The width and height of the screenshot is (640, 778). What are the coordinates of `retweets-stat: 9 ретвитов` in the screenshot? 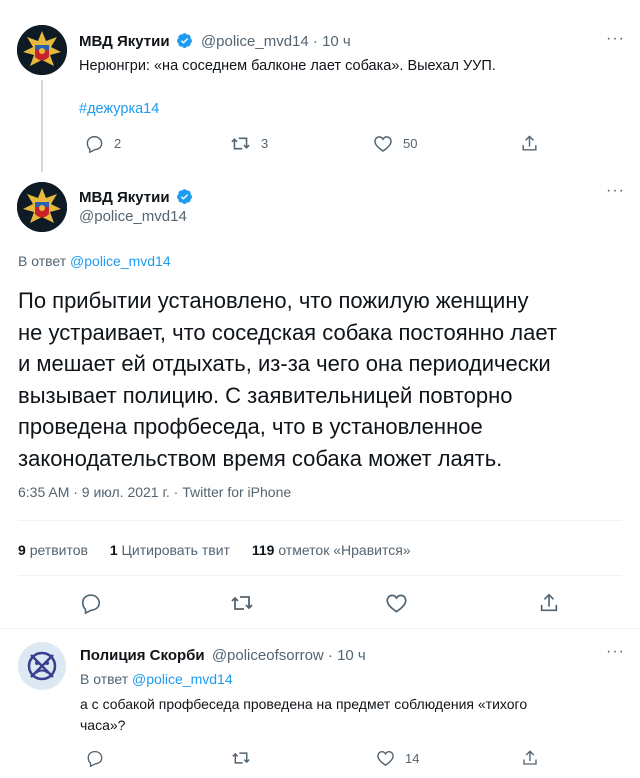 It's located at (53, 550).